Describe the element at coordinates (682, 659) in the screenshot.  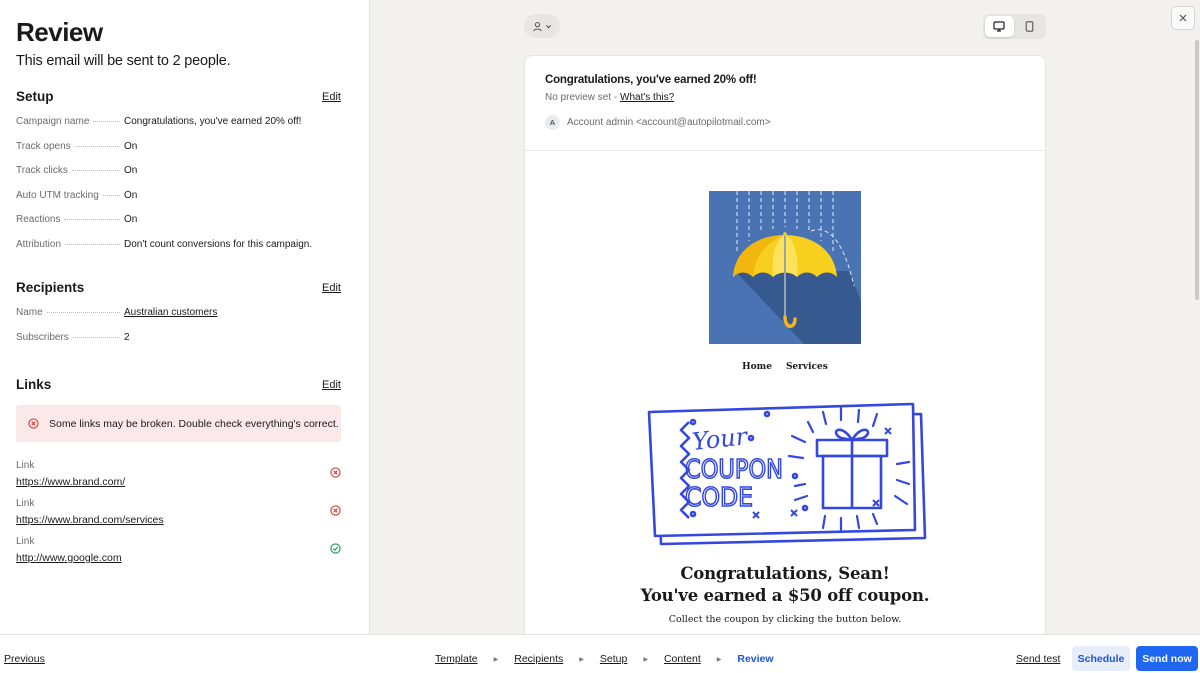
I see `step-content: Content` at that location.